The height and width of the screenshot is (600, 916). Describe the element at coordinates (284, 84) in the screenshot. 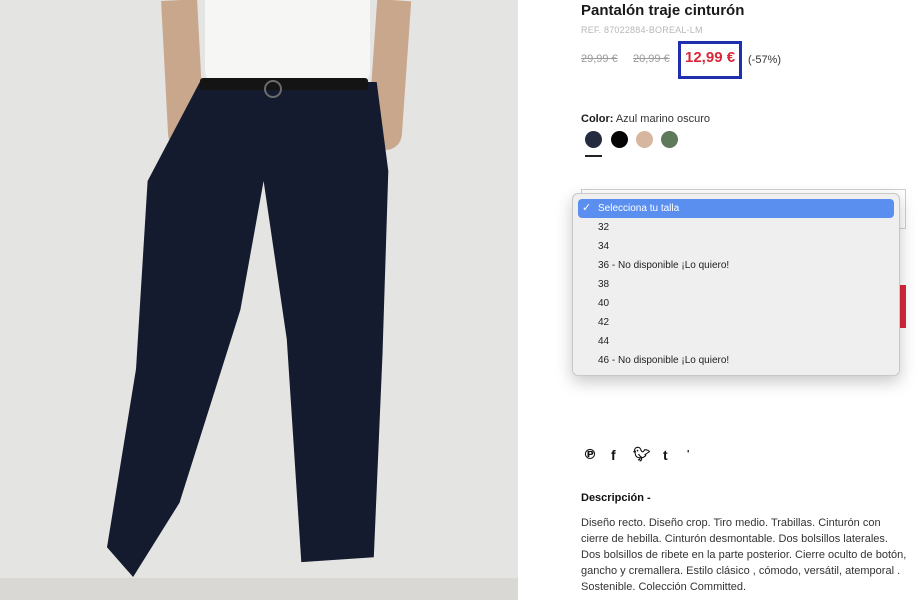

I see `product-belt` at that location.